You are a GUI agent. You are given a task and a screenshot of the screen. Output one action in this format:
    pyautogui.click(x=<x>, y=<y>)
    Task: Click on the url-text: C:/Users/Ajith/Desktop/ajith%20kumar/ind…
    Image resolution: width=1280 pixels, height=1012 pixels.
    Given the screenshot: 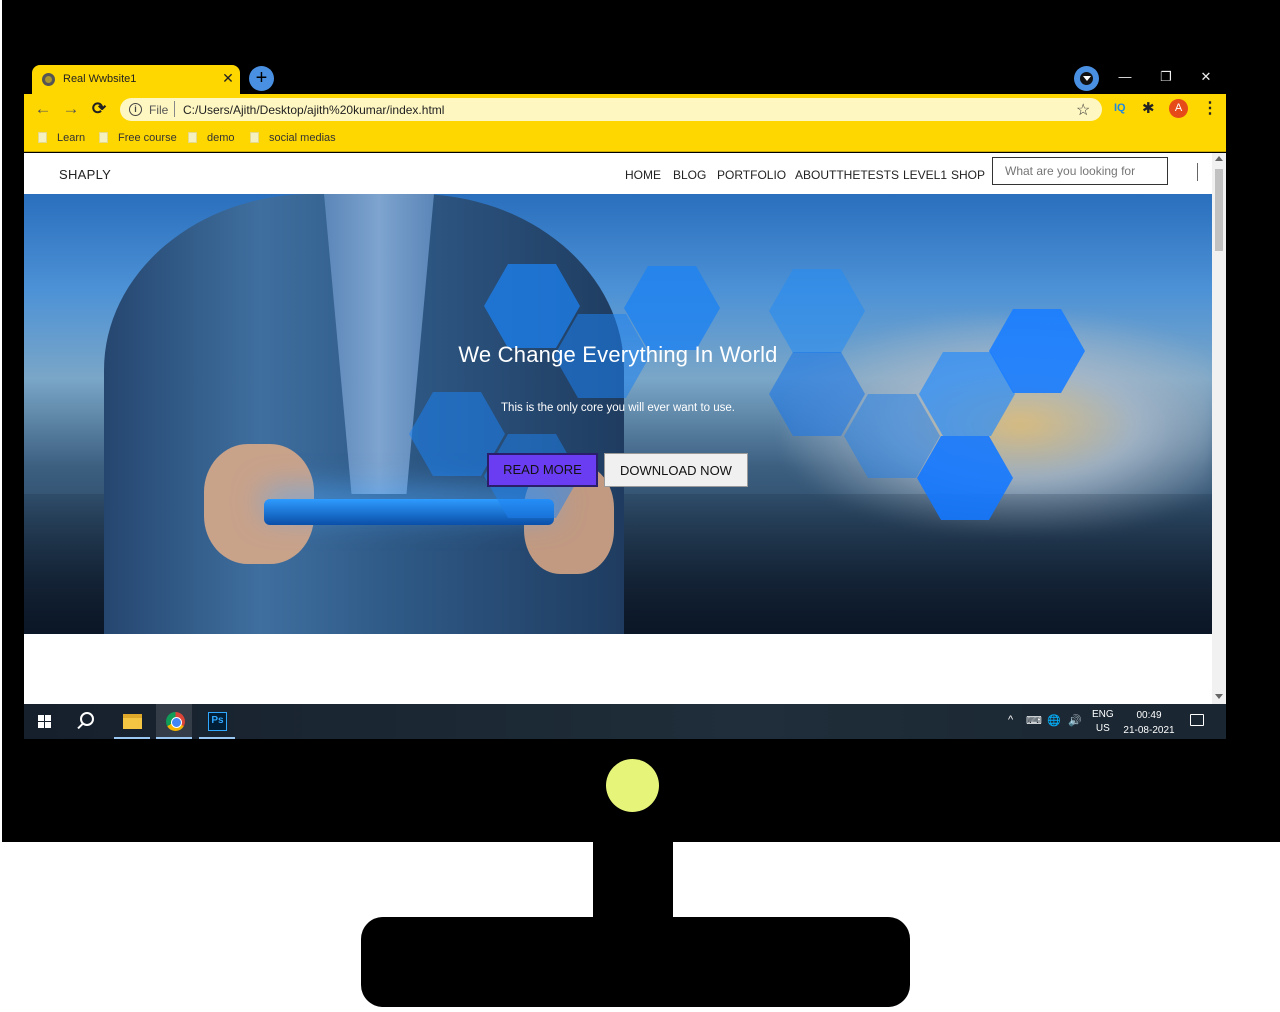 What is the action you would take?
    pyautogui.click(x=313, y=110)
    